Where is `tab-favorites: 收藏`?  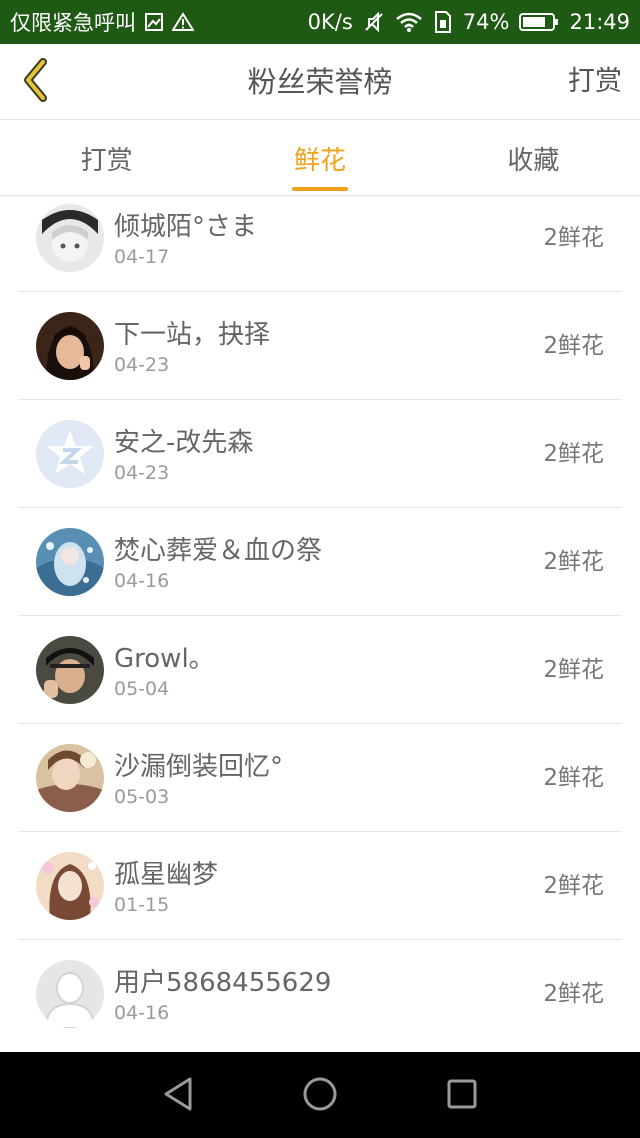 tab-favorites: 收藏 is located at coordinates (533, 158).